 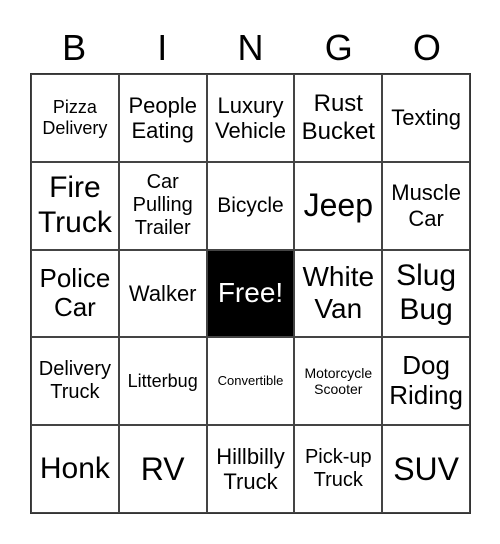 I want to click on bingo-cell: People Eating, so click(x=162, y=118).